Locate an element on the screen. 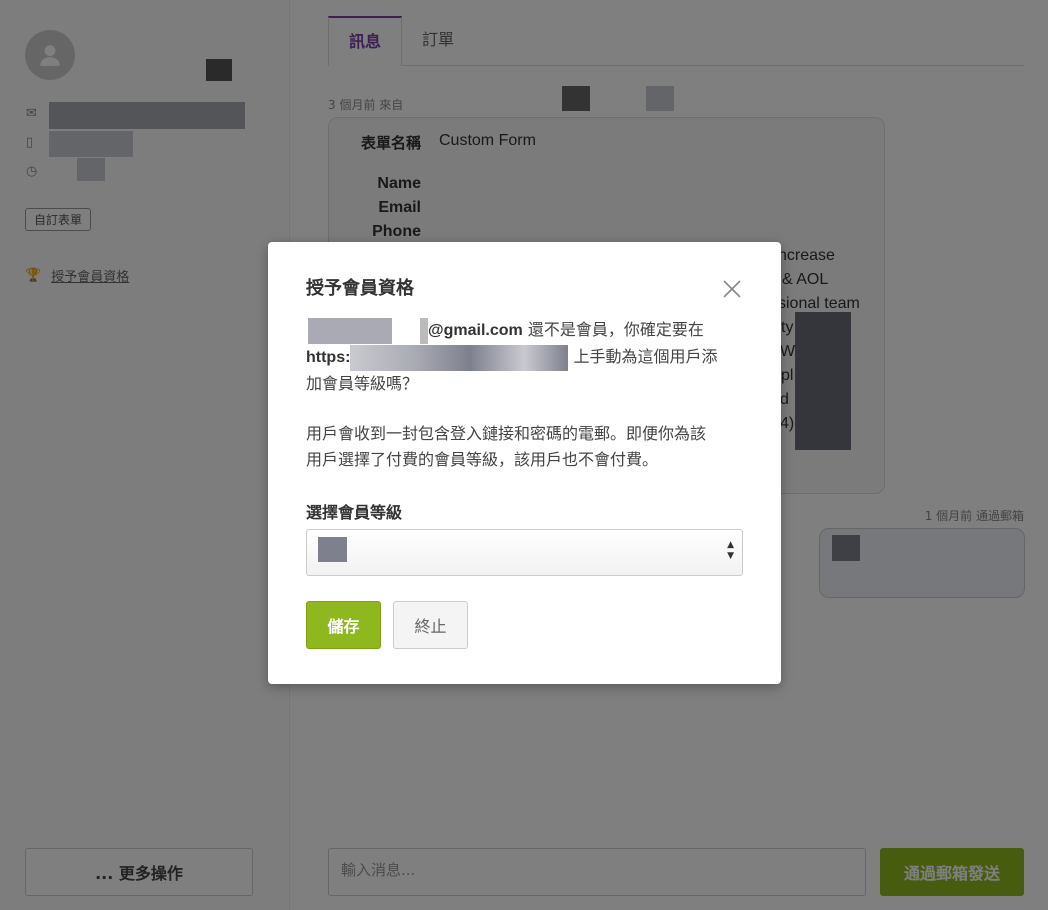 Image resolution: width=1048 pixels, height=910 pixels. email-suffix: @gmail.com is located at coordinates (475, 330).